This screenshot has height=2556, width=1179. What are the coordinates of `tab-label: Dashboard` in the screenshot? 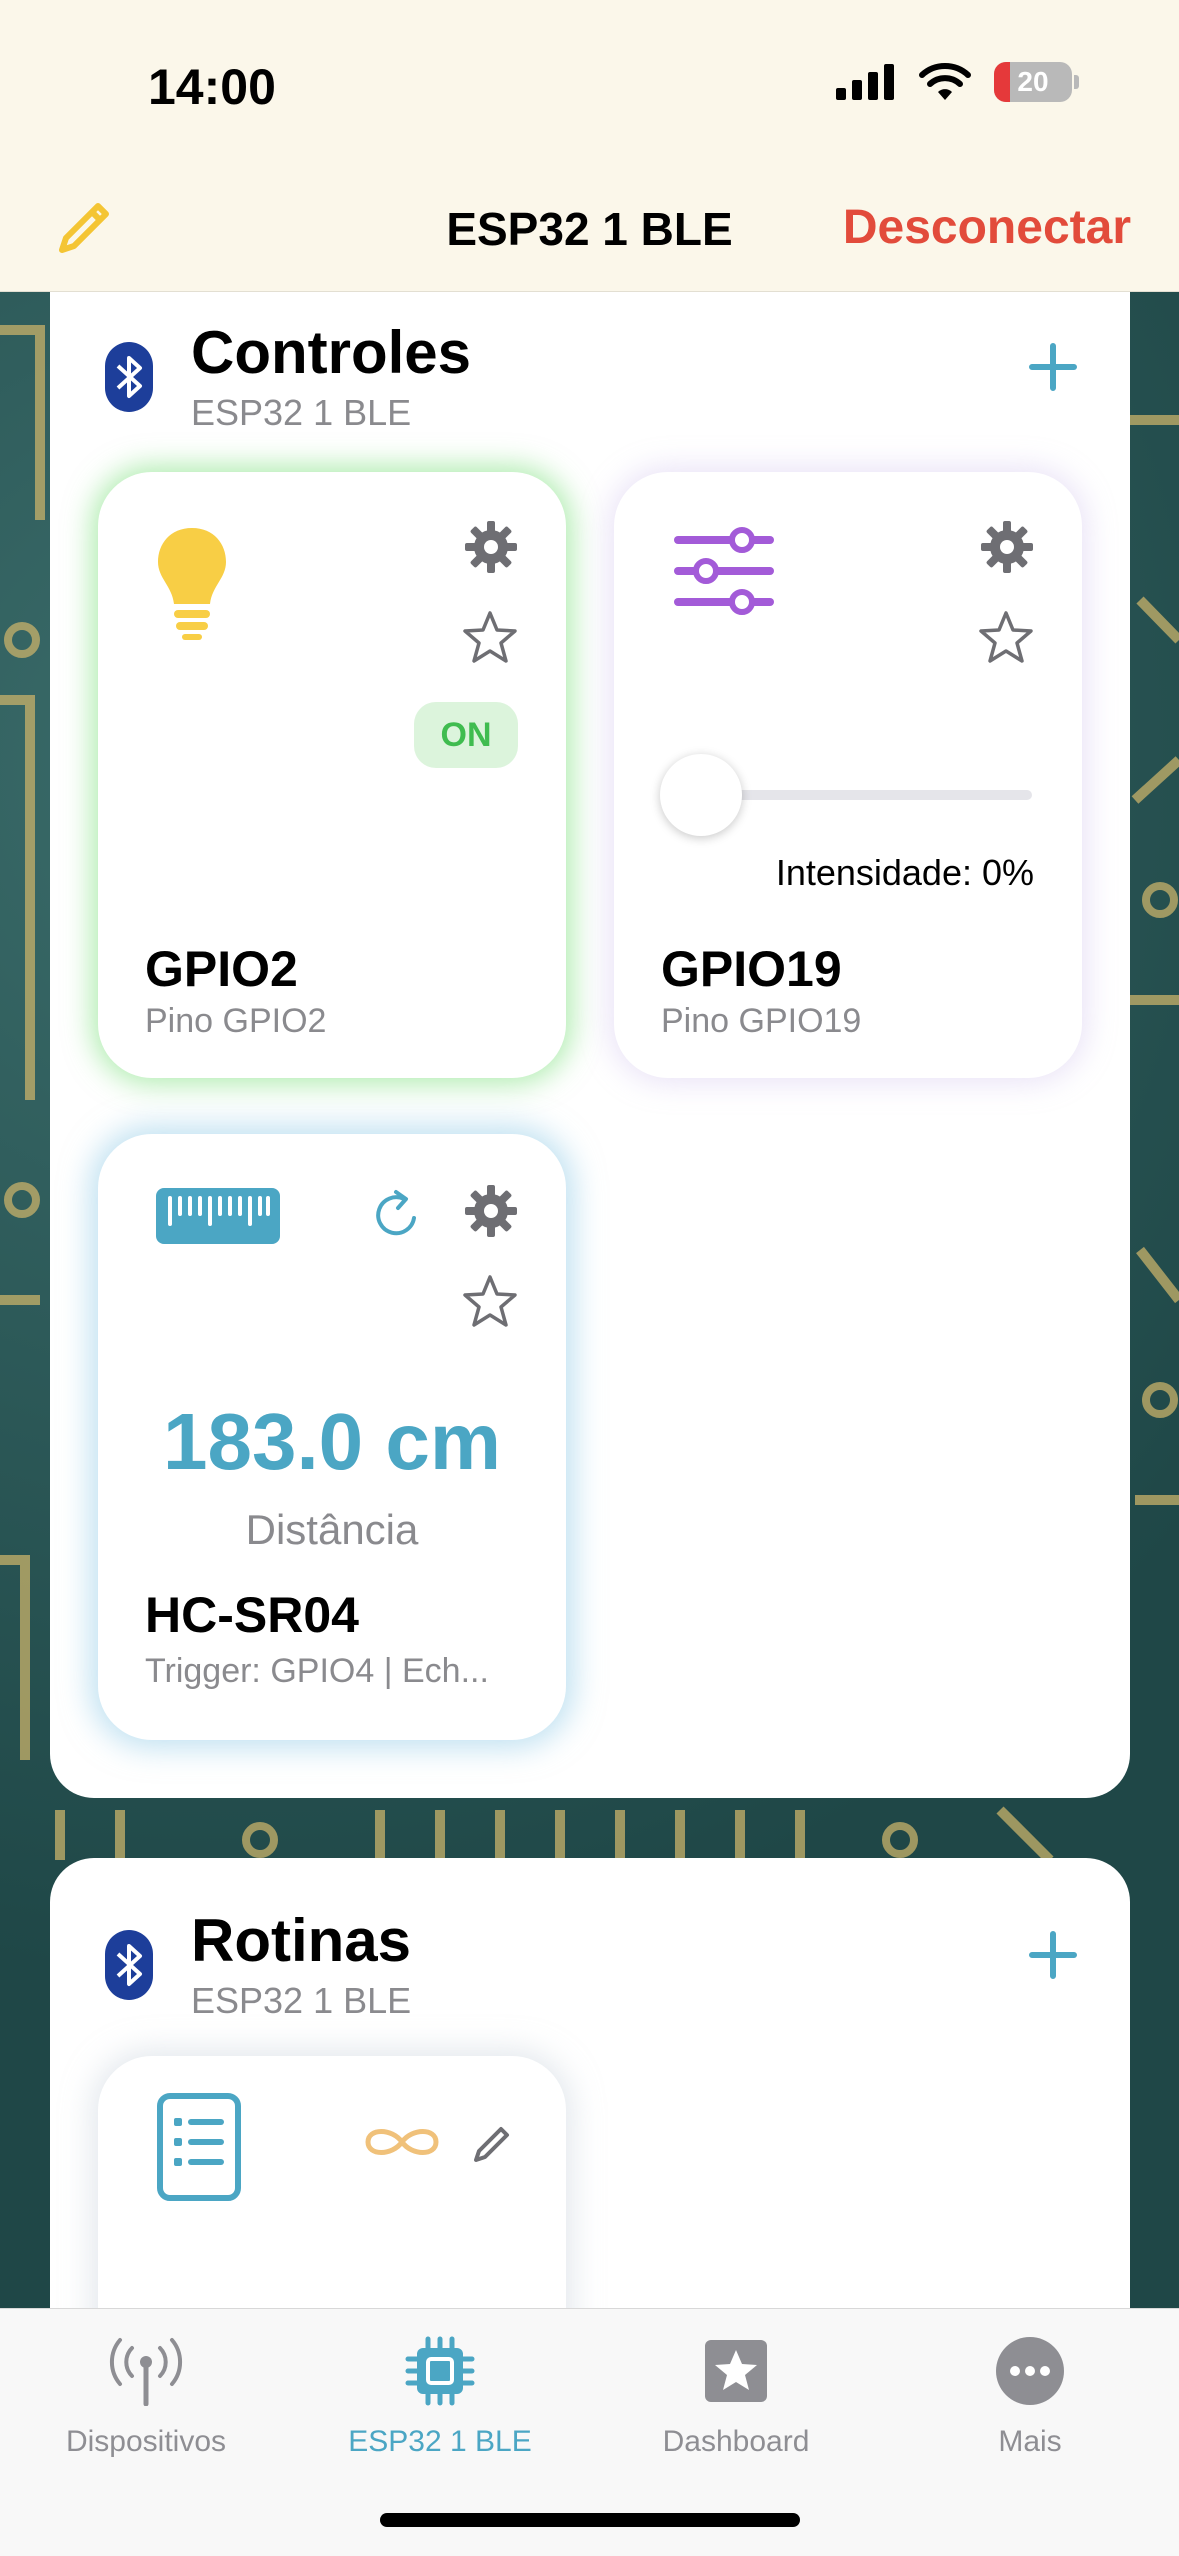 It's located at (736, 2441).